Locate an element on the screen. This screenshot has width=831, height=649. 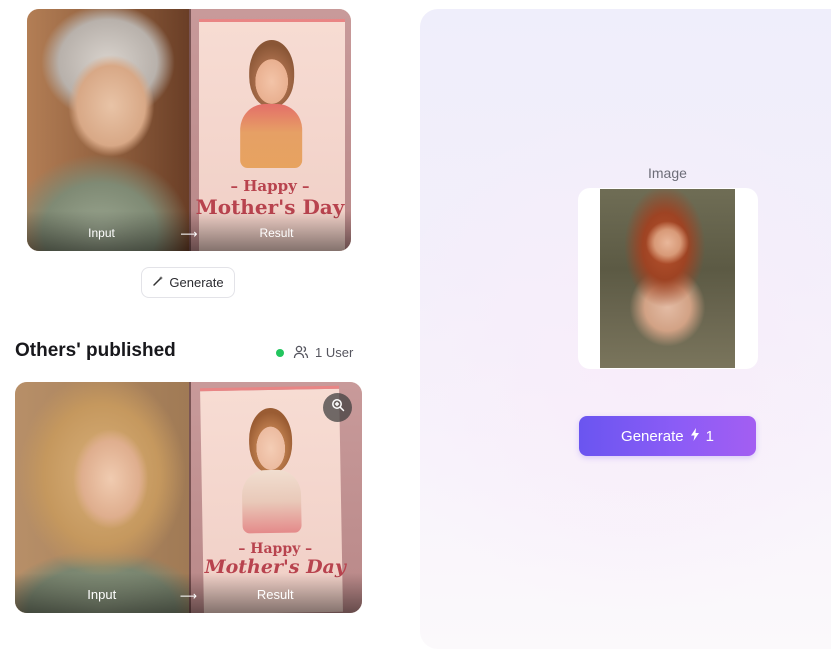
generate-example-button: Generate is located at coordinates (188, 282).